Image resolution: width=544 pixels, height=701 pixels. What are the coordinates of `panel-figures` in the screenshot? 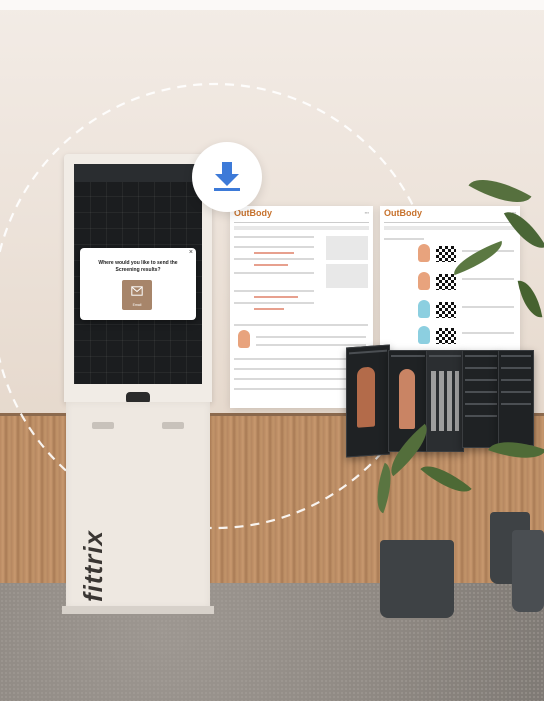 It's located at (445, 401).